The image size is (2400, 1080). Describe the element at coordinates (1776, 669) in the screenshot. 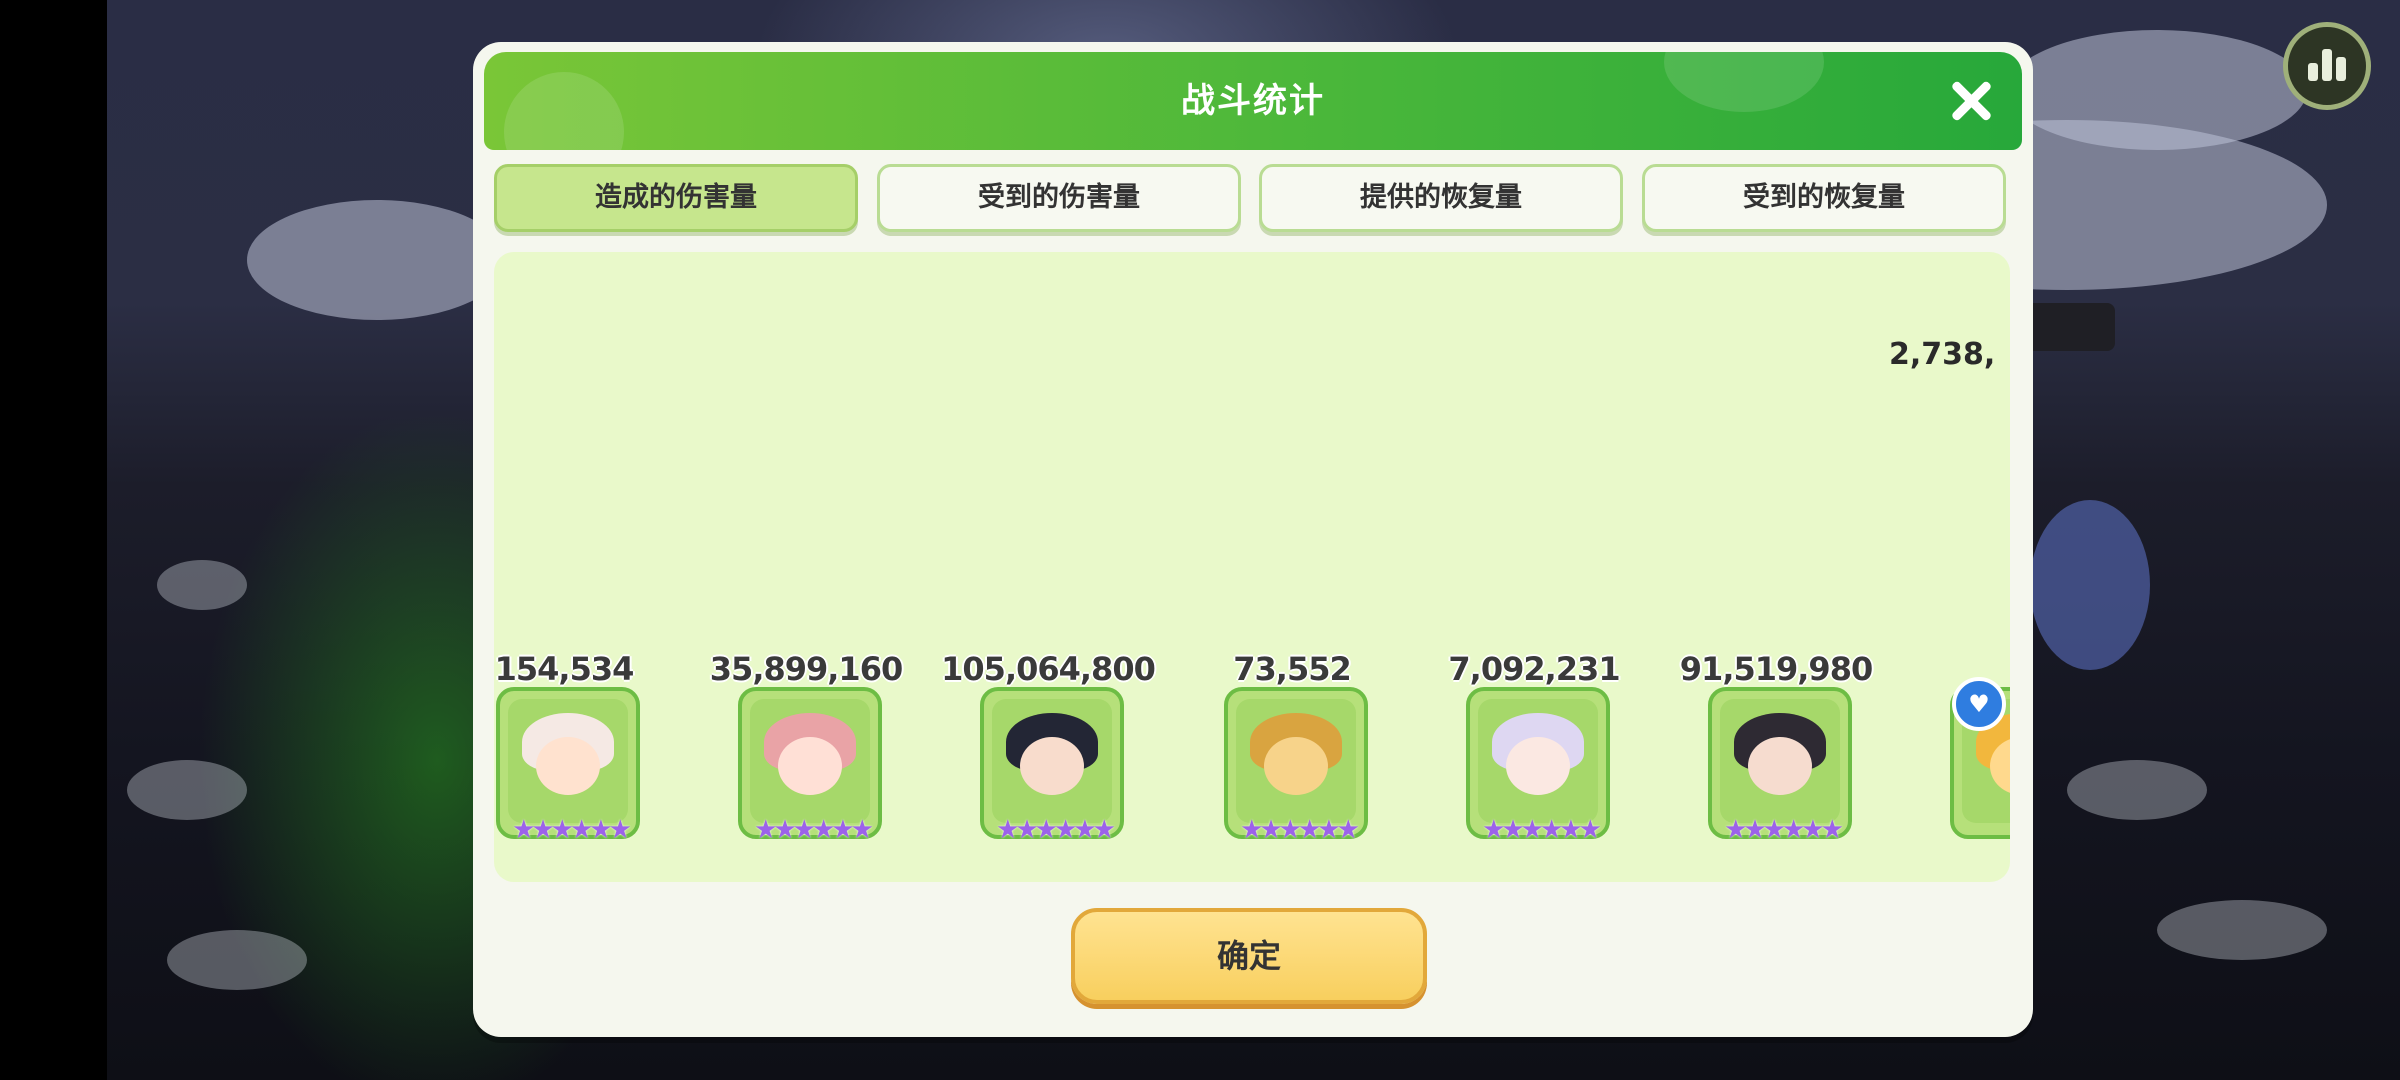

I see `hero-value: 91,519,980` at that location.